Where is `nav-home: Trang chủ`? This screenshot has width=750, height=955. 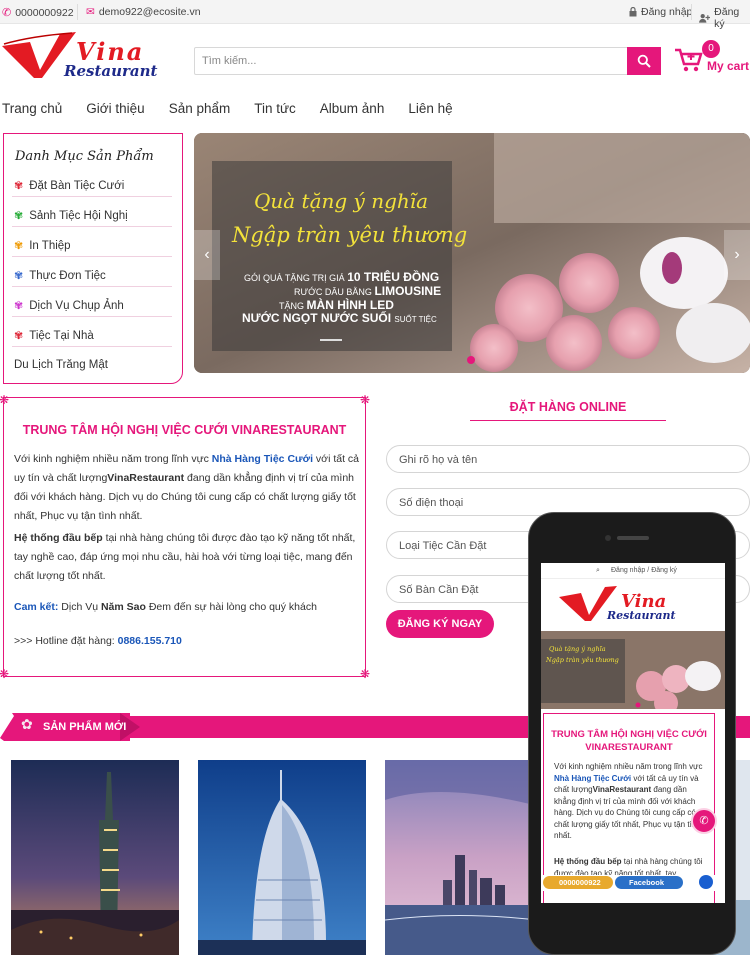
nav-home: Trang chủ is located at coordinates (32, 111).